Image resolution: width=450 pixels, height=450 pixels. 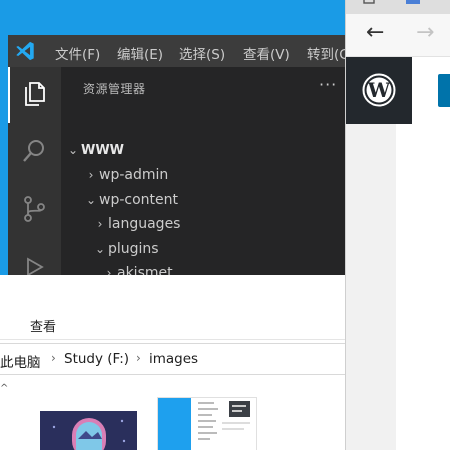 I want to click on tree-item-label: plugins, so click(x=133, y=249).